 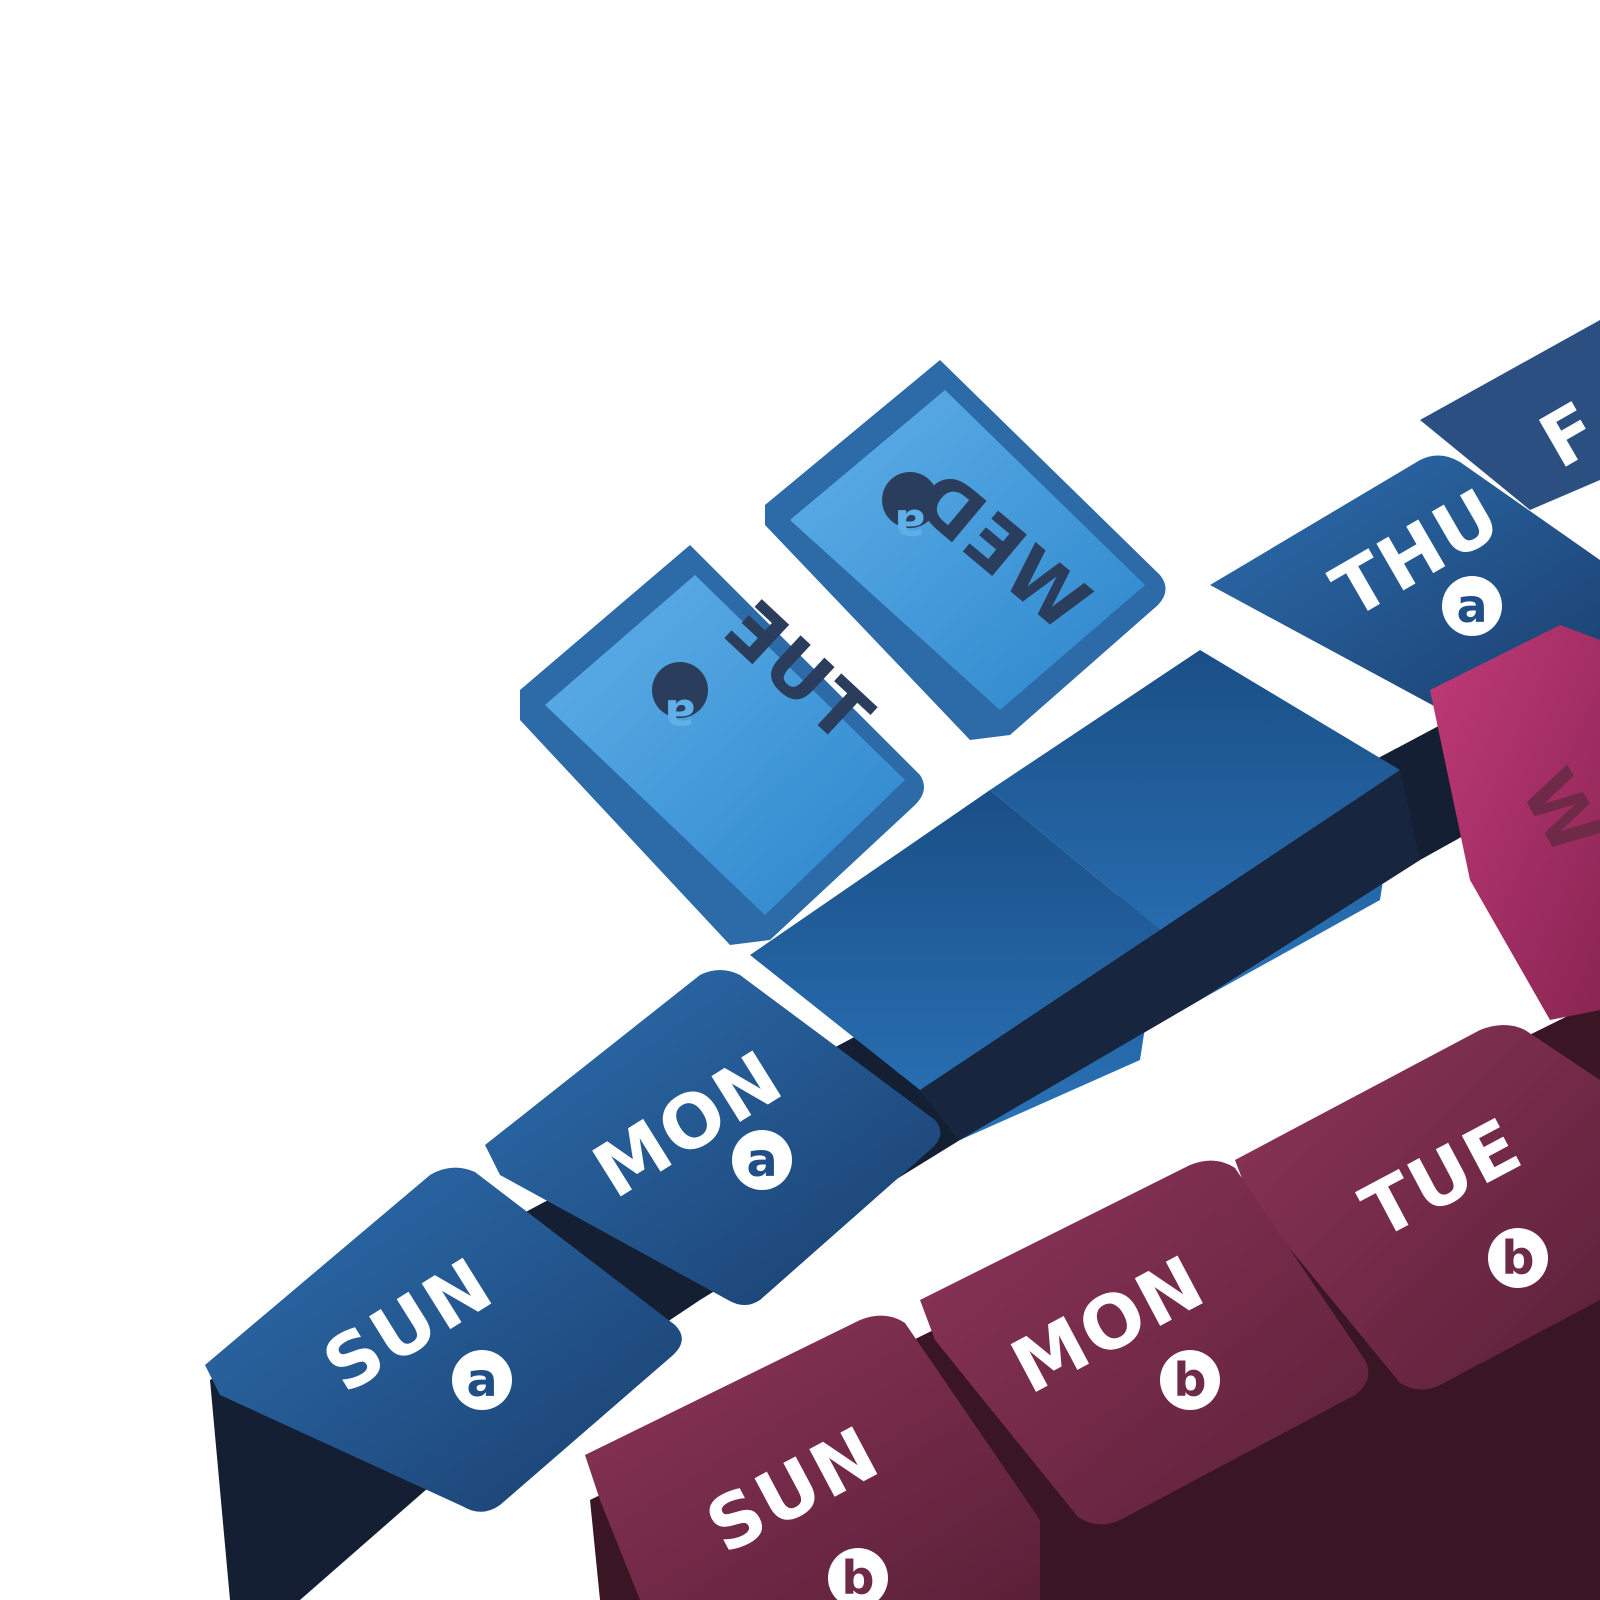 What do you see at coordinates (858, 1575) in the screenshot?
I see `plum-slot-badge-sun-label: b` at bounding box center [858, 1575].